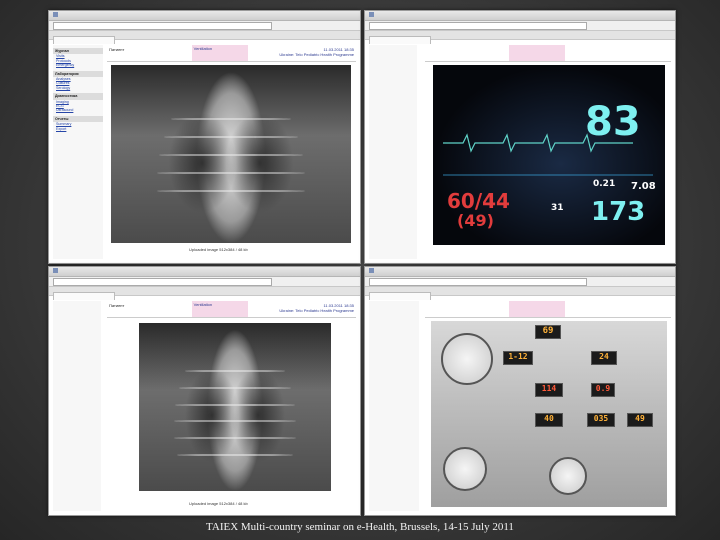 Image resolution: width=720 pixels, height=540 pixels. What do you see at coordinates (78, 88) in the screenshot?
I see `sidebar-link: Serology` at bounding box center [78, 88].